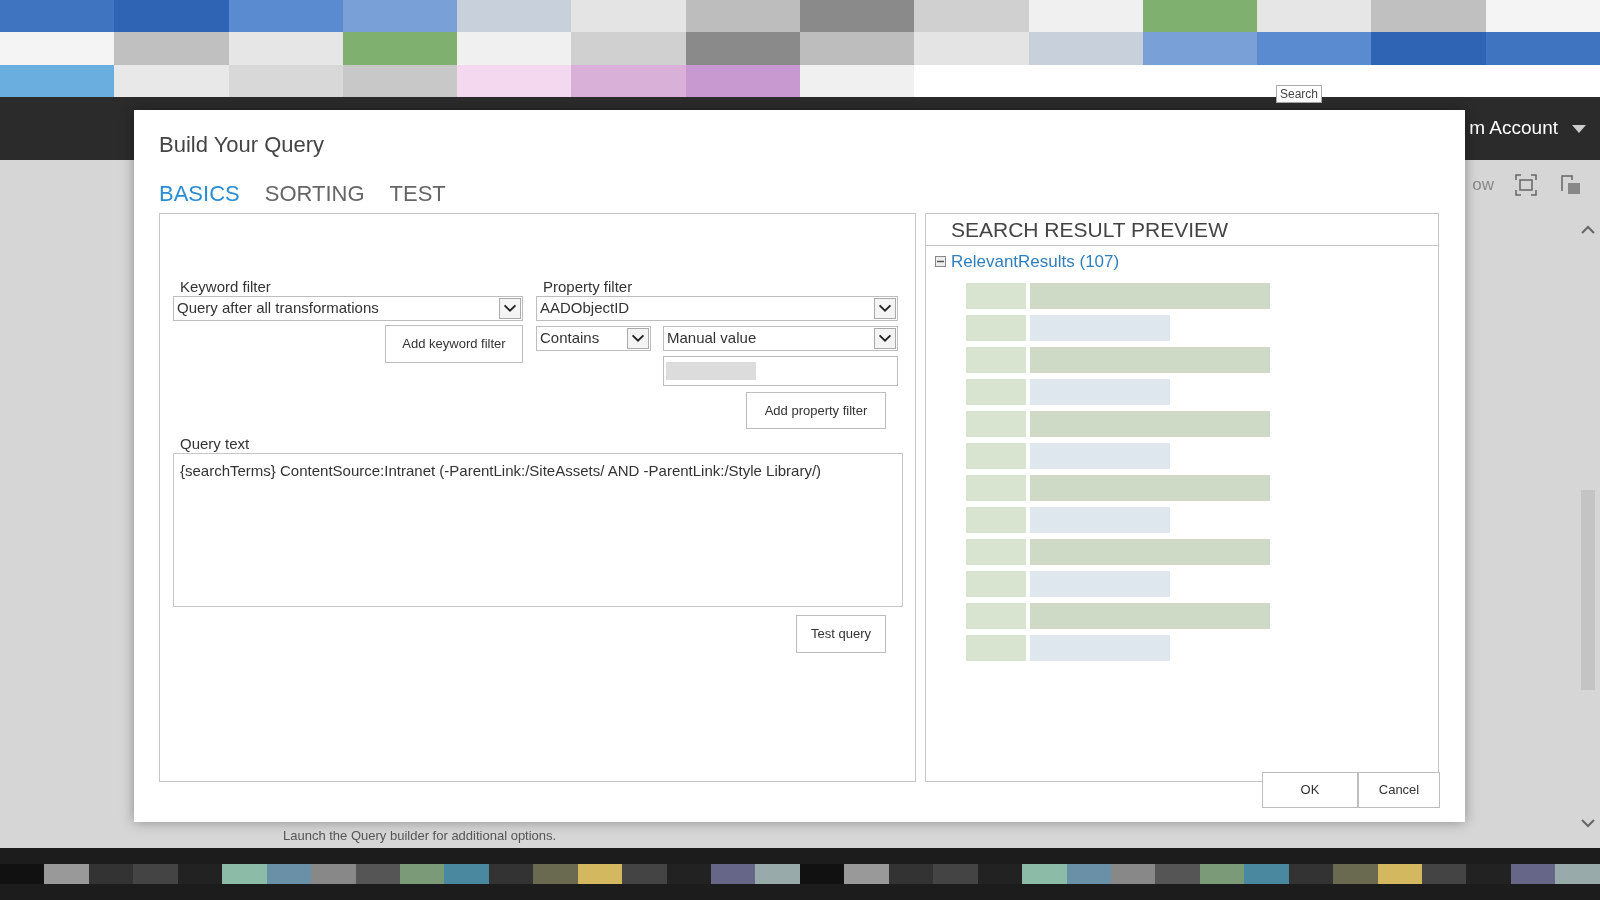  What do you see at coordinates (717, 308) in the screenshot?
I see `dropdown: AADObjectID` at bounding box center [717, 308].